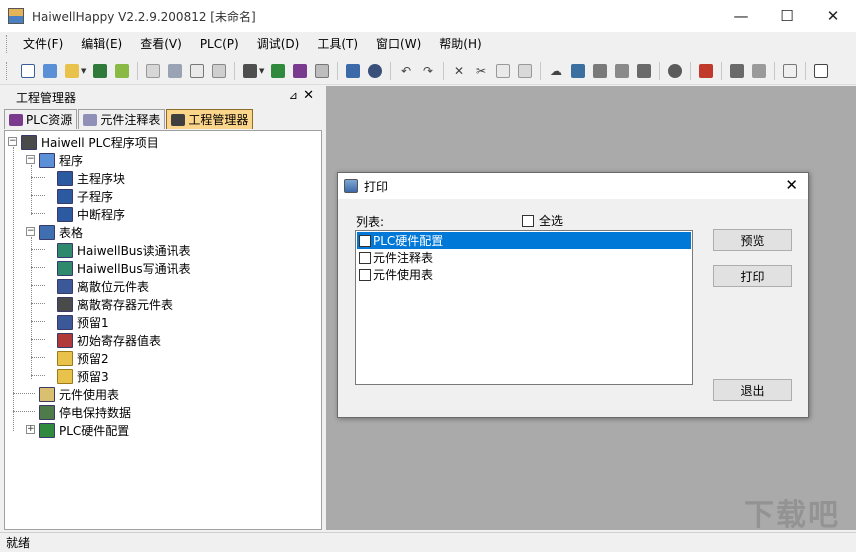 The height and width of the screenshot is (552, 856). What do you see at coordinates (741, 16) in the screenshot?
I see `minimize-button: —` at bounding box center [741, 16].